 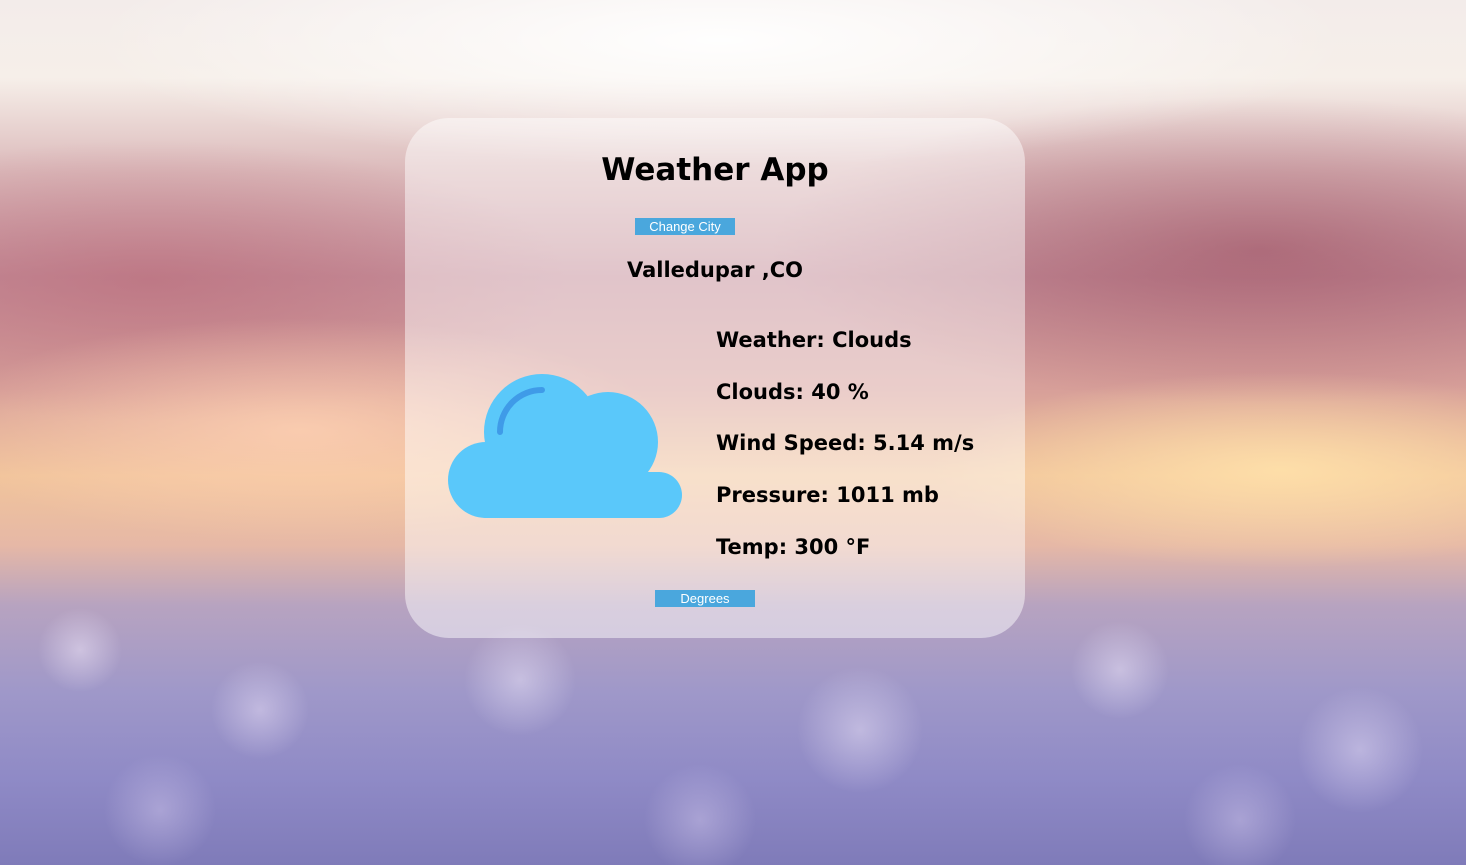 I want to click on temperature: Temp: 300 °F, so click(x=793, y=547).